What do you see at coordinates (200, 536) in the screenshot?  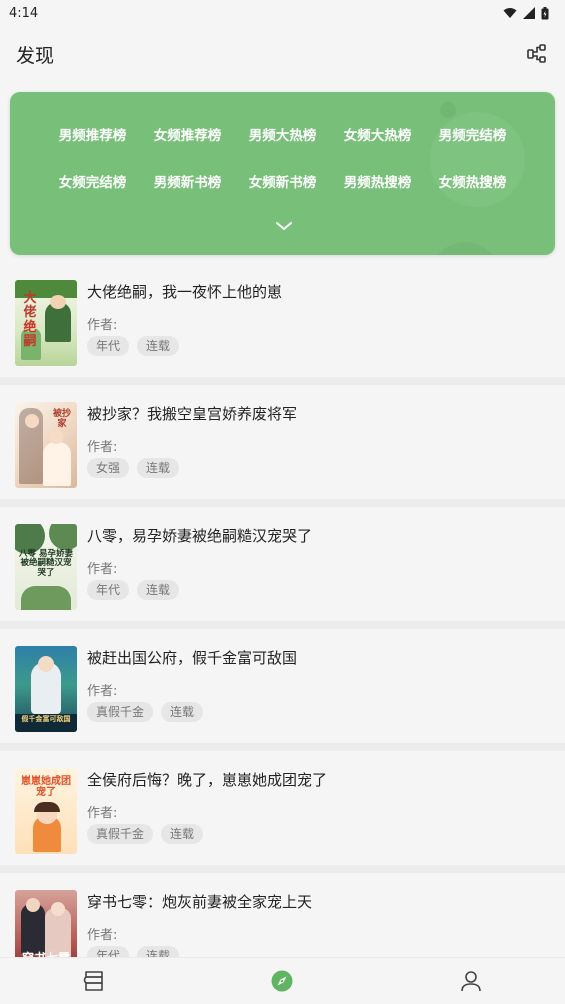 I see `book-title: 八零，易孕娇妻被绝嗣糙汉宠哭了` at bounding box center [200, 536].